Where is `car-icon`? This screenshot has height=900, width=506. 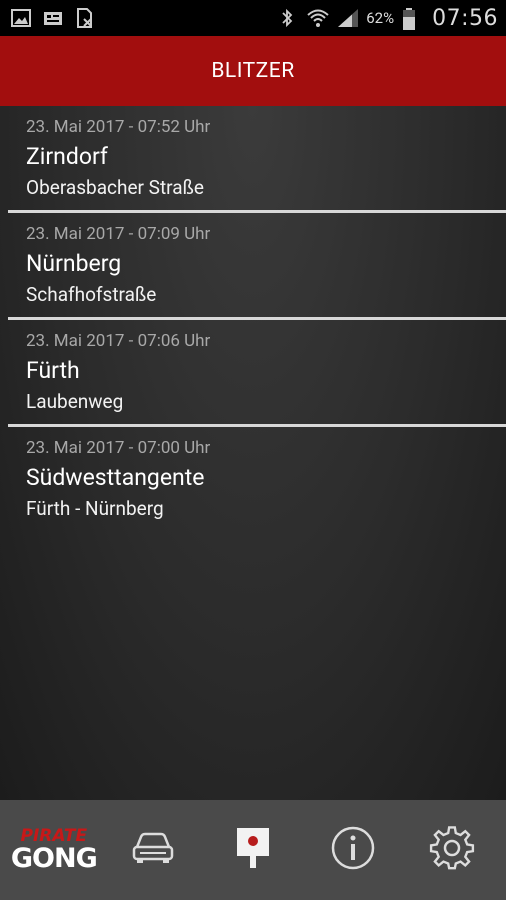 car-icon is located at coordinates (153, 850).